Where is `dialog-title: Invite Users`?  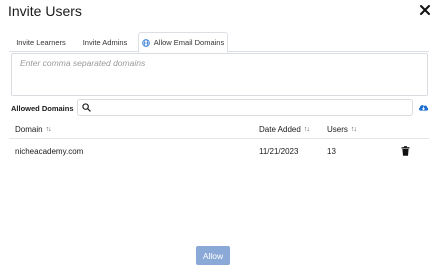
dialog-title: Invite Users is located at coordinates (45, 11).